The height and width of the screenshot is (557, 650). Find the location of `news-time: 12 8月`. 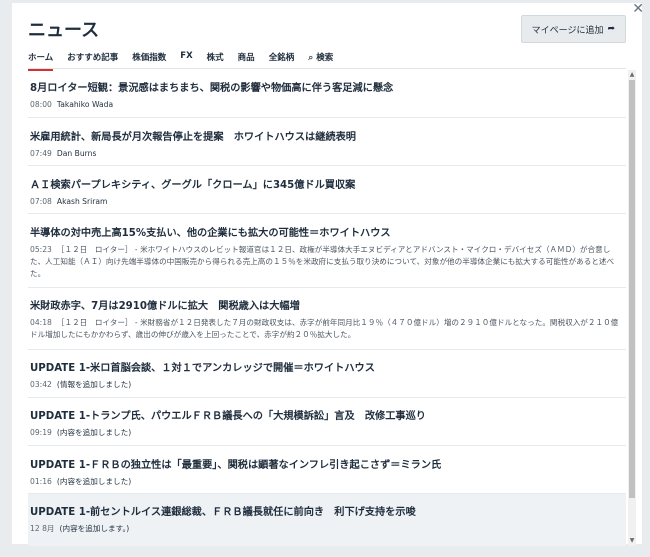

news-time: 12 8月 is located at coordinates (42, 528).